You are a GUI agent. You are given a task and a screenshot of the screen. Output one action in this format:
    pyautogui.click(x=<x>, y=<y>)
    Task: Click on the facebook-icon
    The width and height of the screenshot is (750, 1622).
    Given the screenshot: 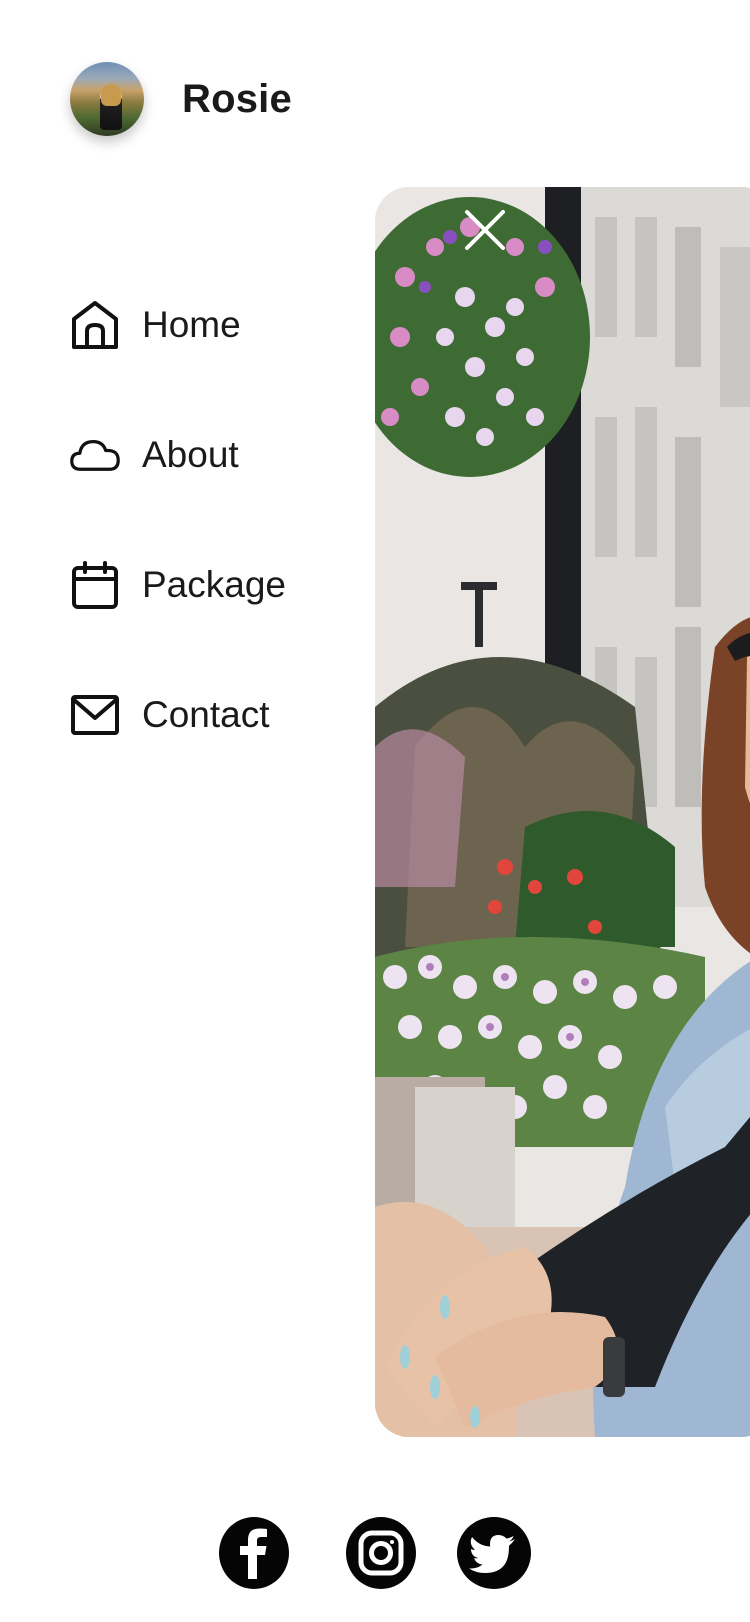 What is the action you would take?
    pyautogui.click(x=254, y=1553)
    